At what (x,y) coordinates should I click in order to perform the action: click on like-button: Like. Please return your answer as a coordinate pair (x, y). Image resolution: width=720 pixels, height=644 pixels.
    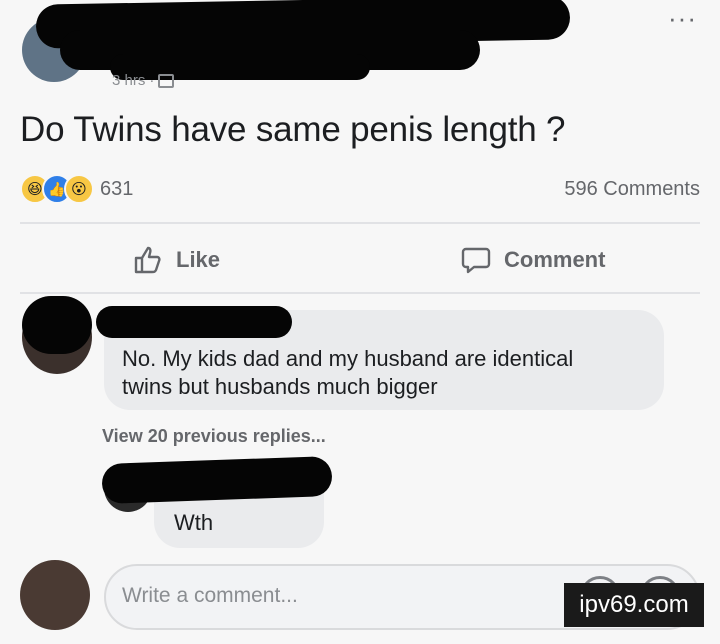
    Looking at the image, I should click on (176, 260).